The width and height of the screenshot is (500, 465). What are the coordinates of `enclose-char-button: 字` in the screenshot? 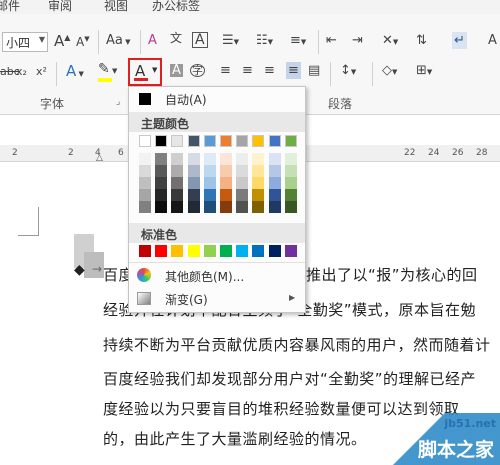 It's located at (197, 70).